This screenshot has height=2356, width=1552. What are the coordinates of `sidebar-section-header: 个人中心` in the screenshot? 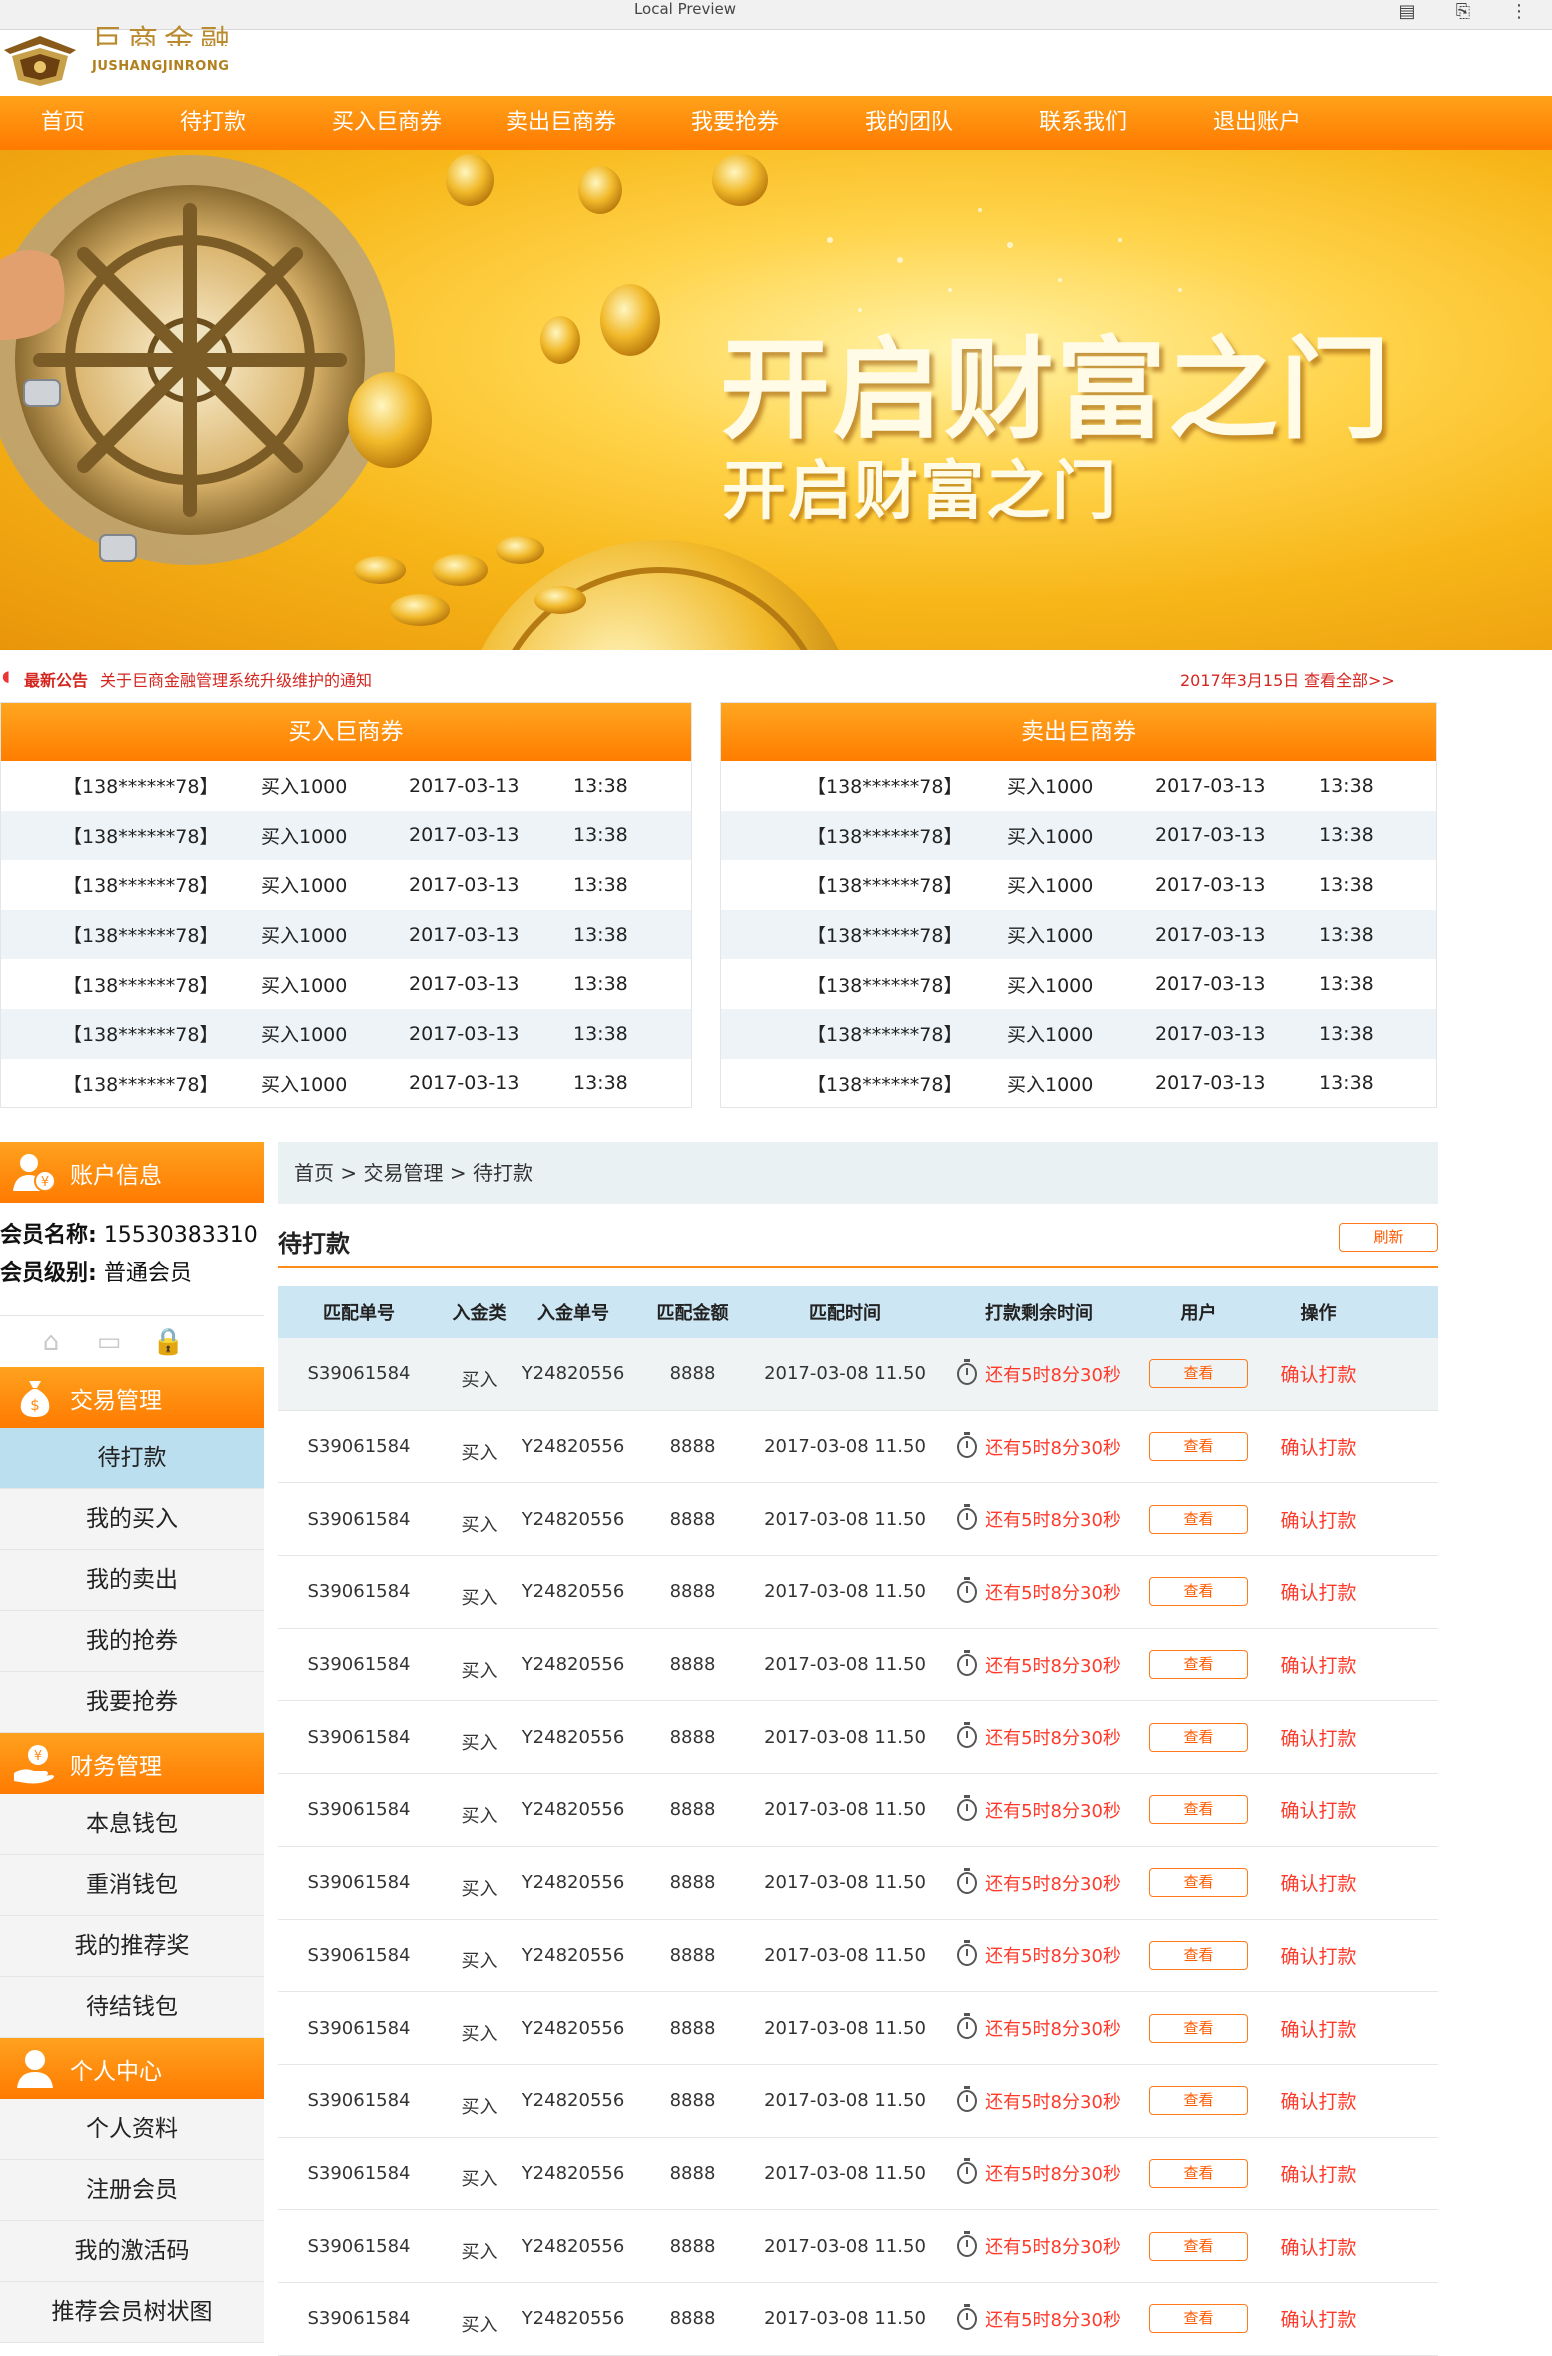 It's located at (132, 2068).